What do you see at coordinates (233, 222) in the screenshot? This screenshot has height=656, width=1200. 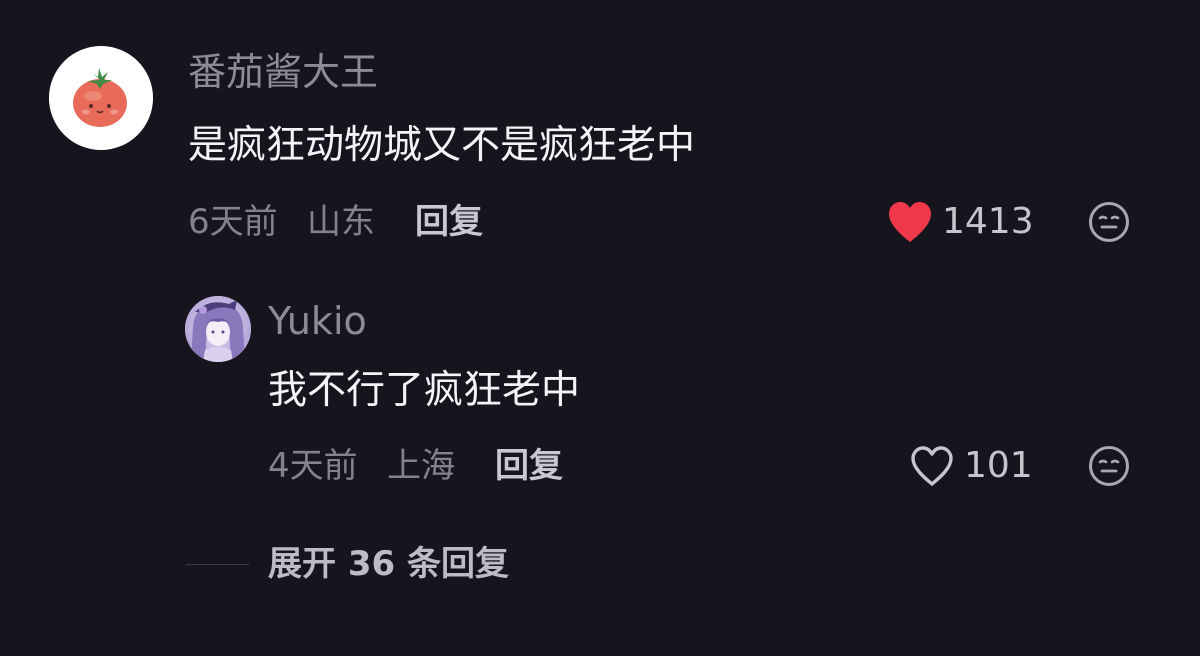 I see `comment-time: 6天前` at bounding box center [233, 222].